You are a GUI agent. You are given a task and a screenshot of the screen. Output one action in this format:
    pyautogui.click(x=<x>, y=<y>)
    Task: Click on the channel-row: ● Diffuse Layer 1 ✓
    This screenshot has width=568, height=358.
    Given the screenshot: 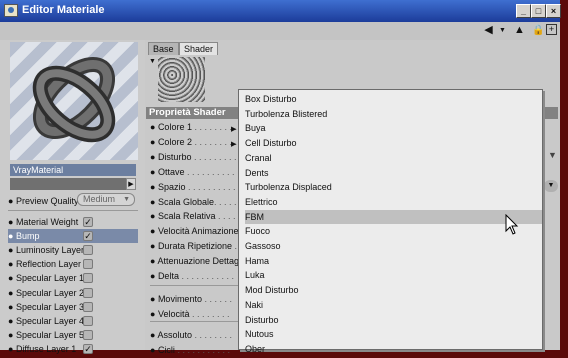 What is the action you would take?
    pyautogui.click(x=73, y=349)
    